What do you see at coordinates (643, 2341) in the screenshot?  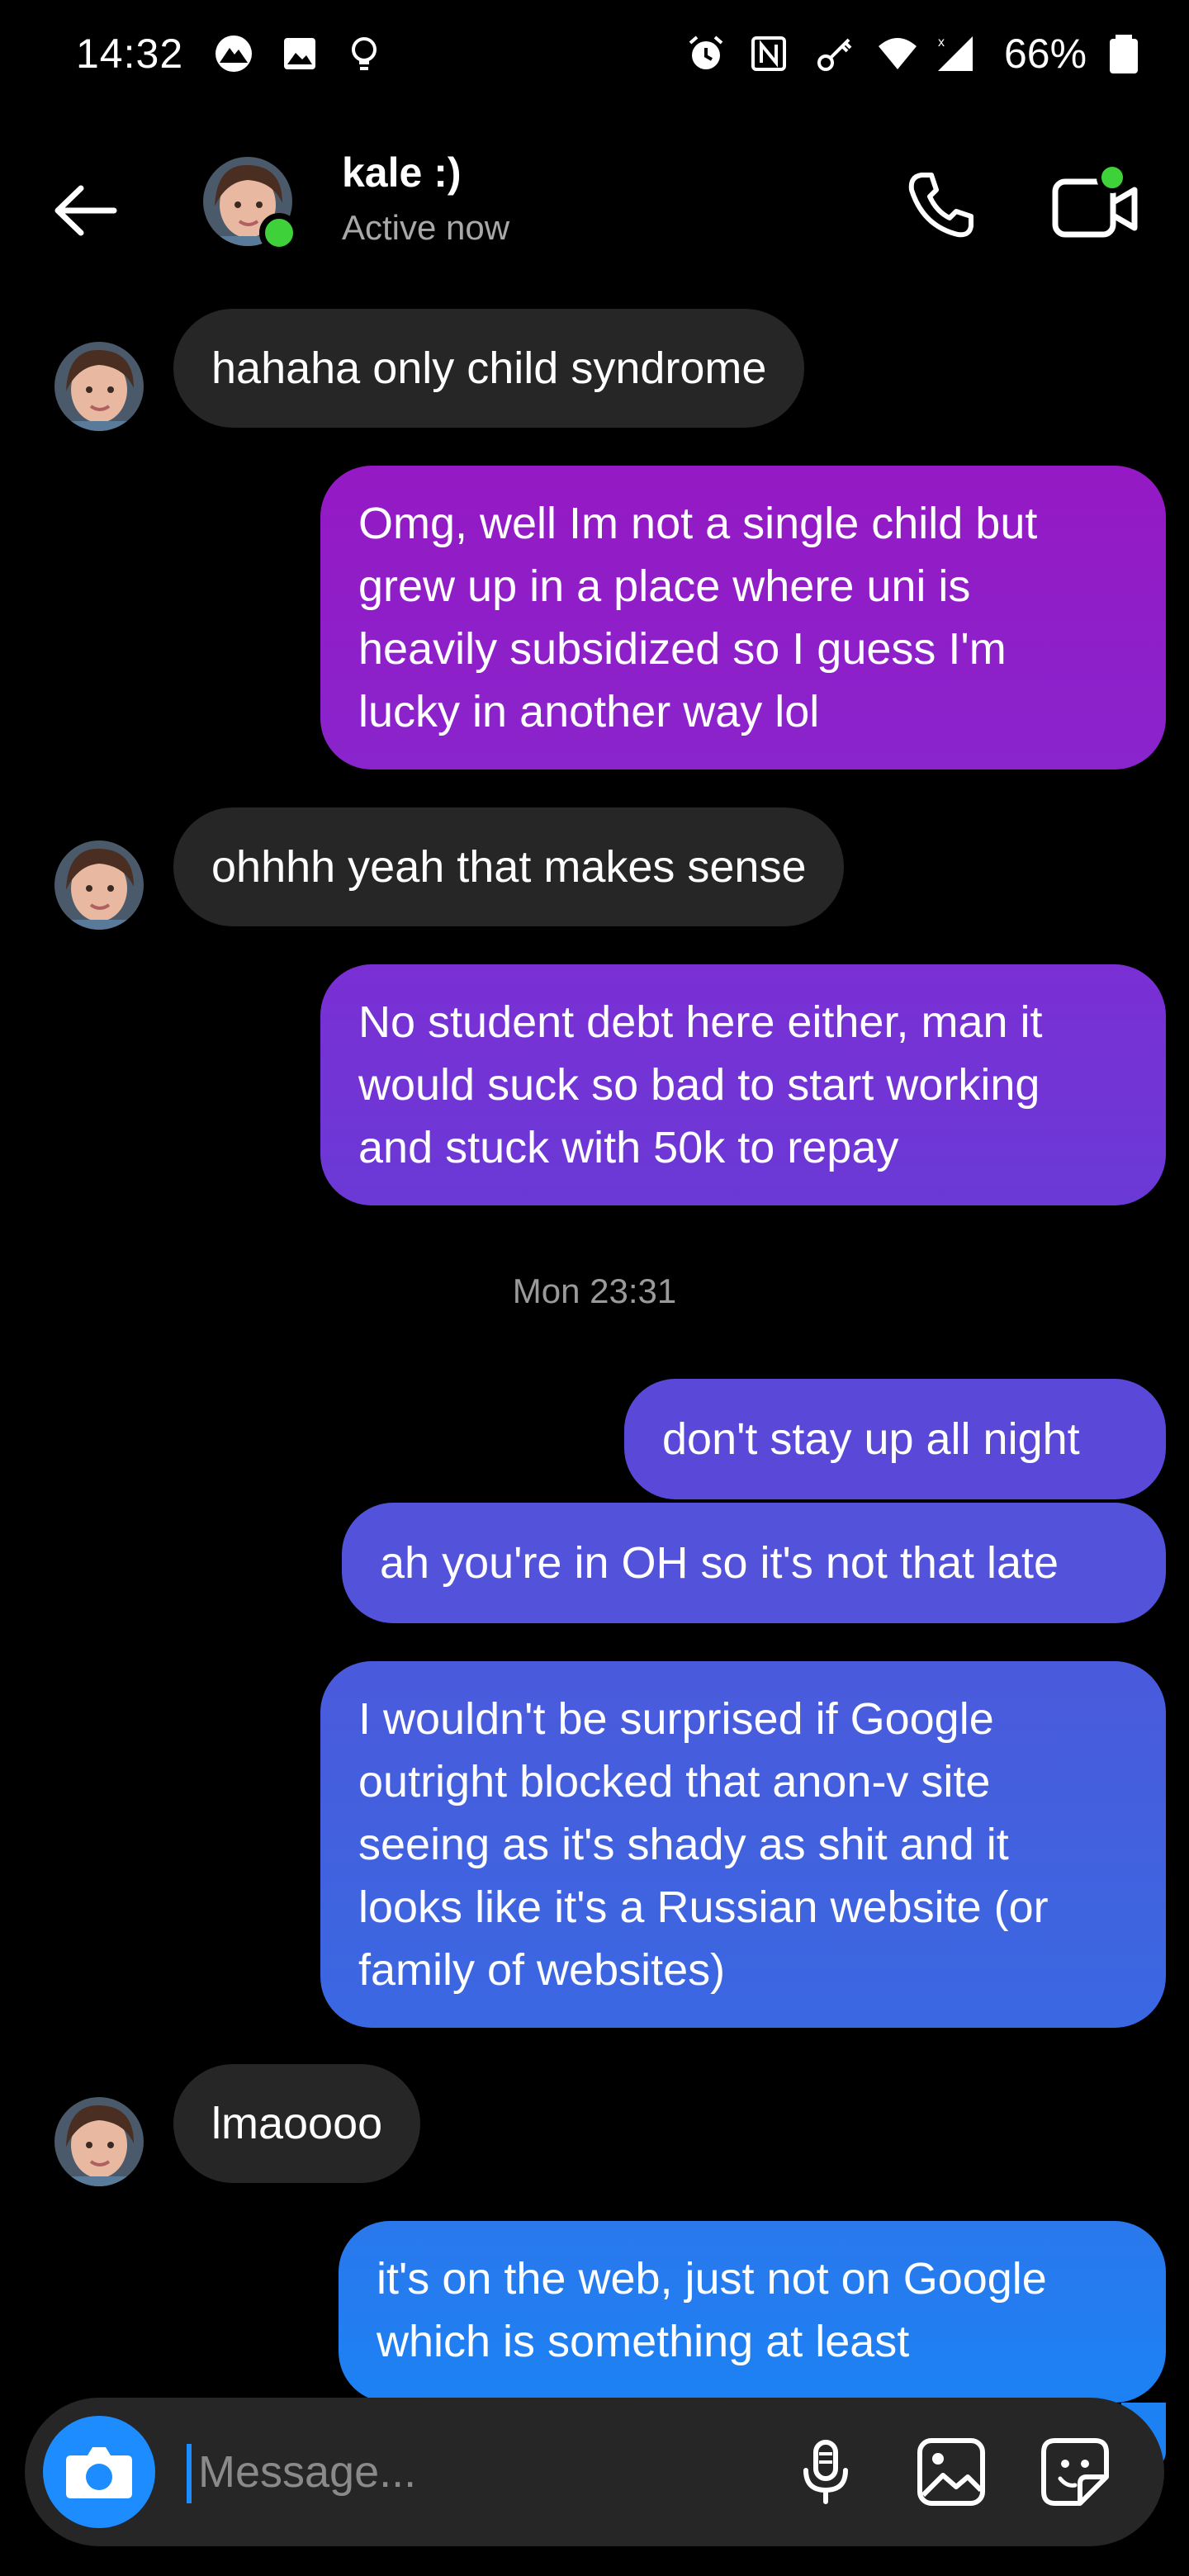 I see `message-line: which is something at least` at bounding box center [643, 2341].